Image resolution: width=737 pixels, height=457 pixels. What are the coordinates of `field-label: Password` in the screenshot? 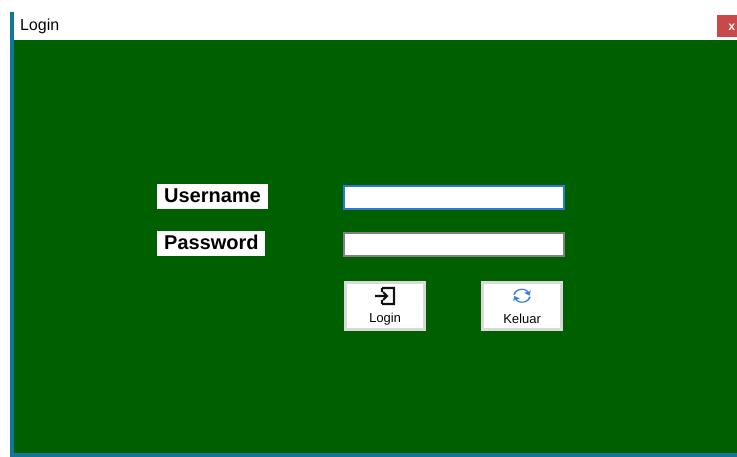 It's located at (211, 243).